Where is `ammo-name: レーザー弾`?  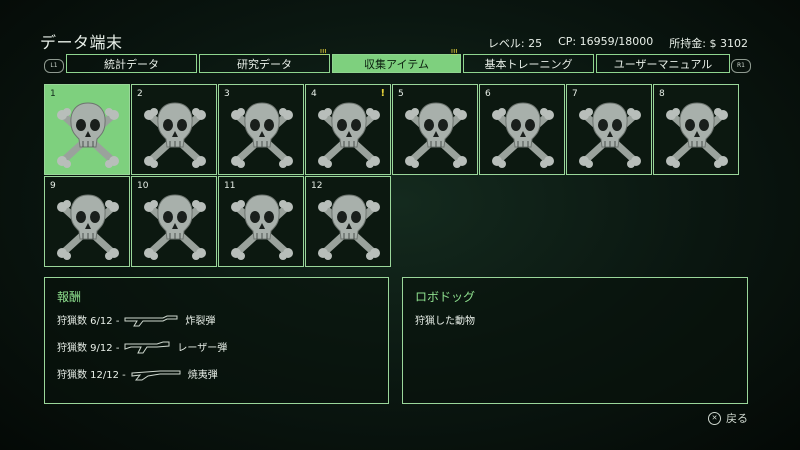 ammo-name: レーザー弾 is located at coordinates (202, 348).